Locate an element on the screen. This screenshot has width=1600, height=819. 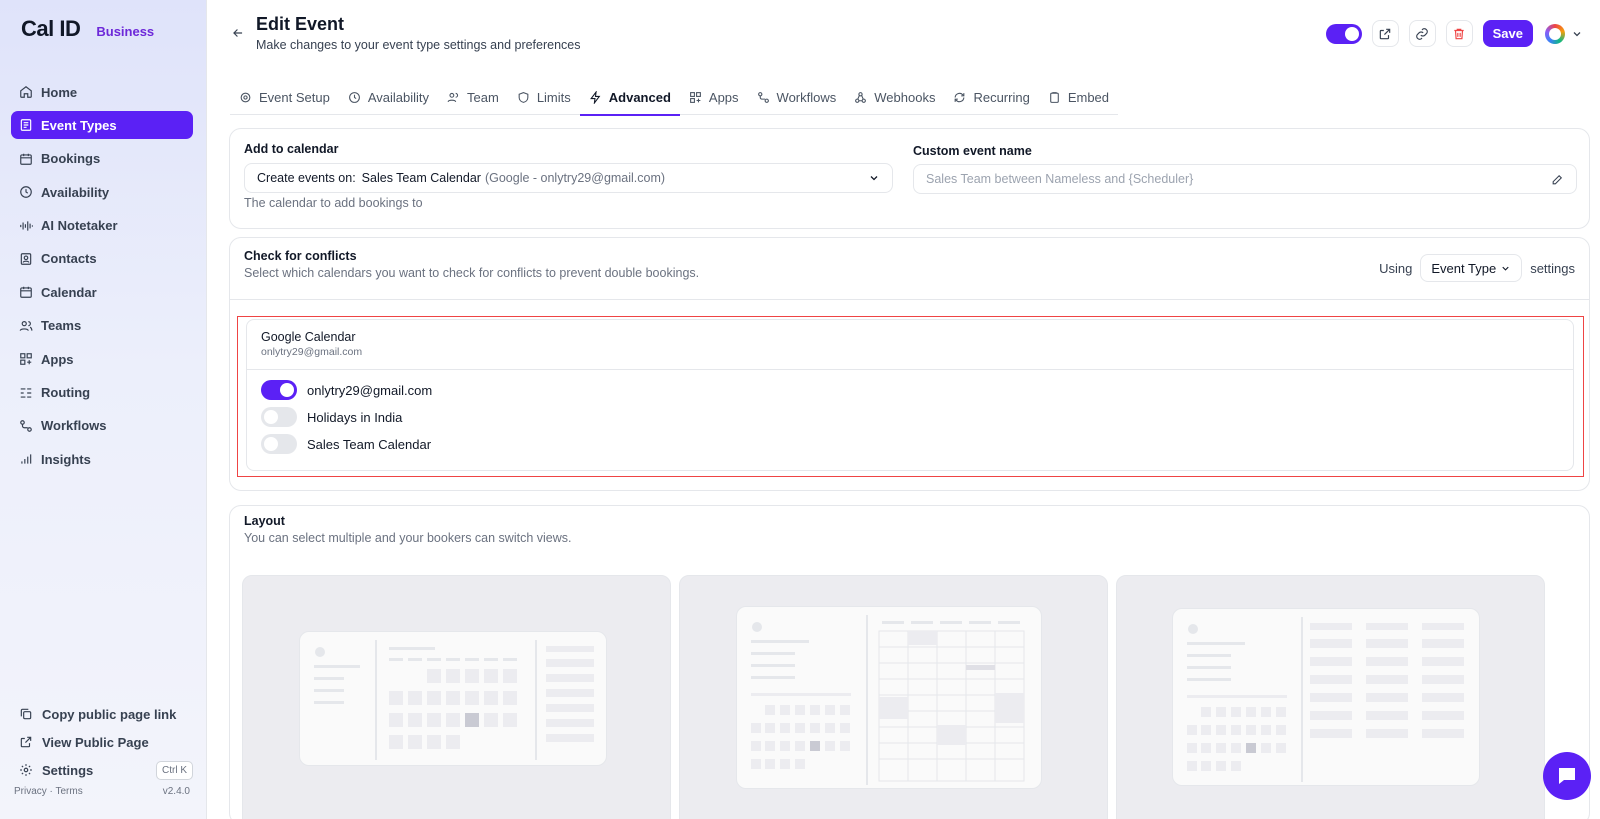
column-view-preview is located at coordinates (1326, 697).